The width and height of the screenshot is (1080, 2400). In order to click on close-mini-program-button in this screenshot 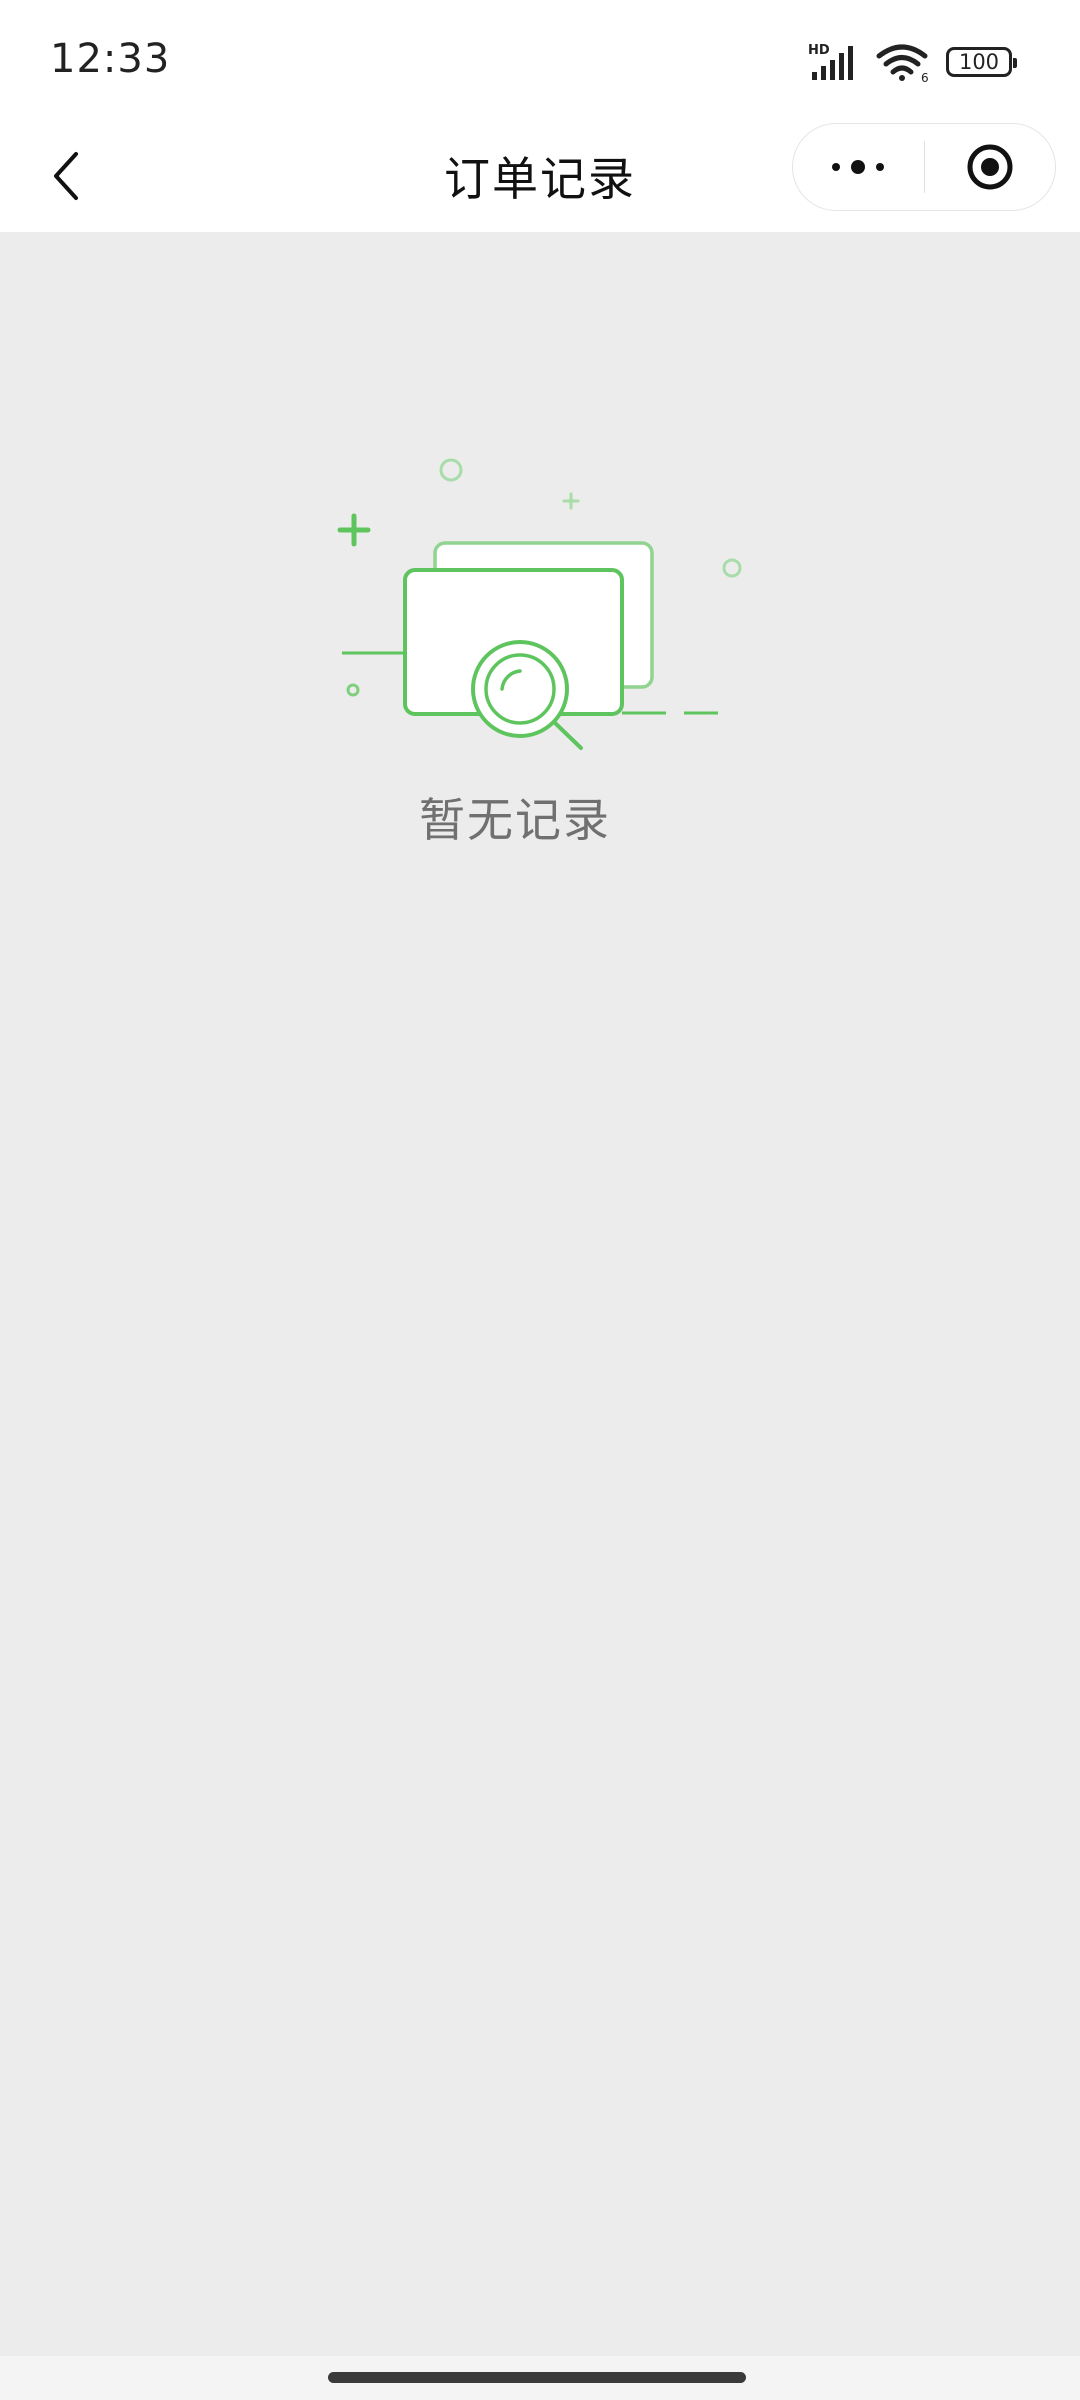, I will do `click(990, 167)`.